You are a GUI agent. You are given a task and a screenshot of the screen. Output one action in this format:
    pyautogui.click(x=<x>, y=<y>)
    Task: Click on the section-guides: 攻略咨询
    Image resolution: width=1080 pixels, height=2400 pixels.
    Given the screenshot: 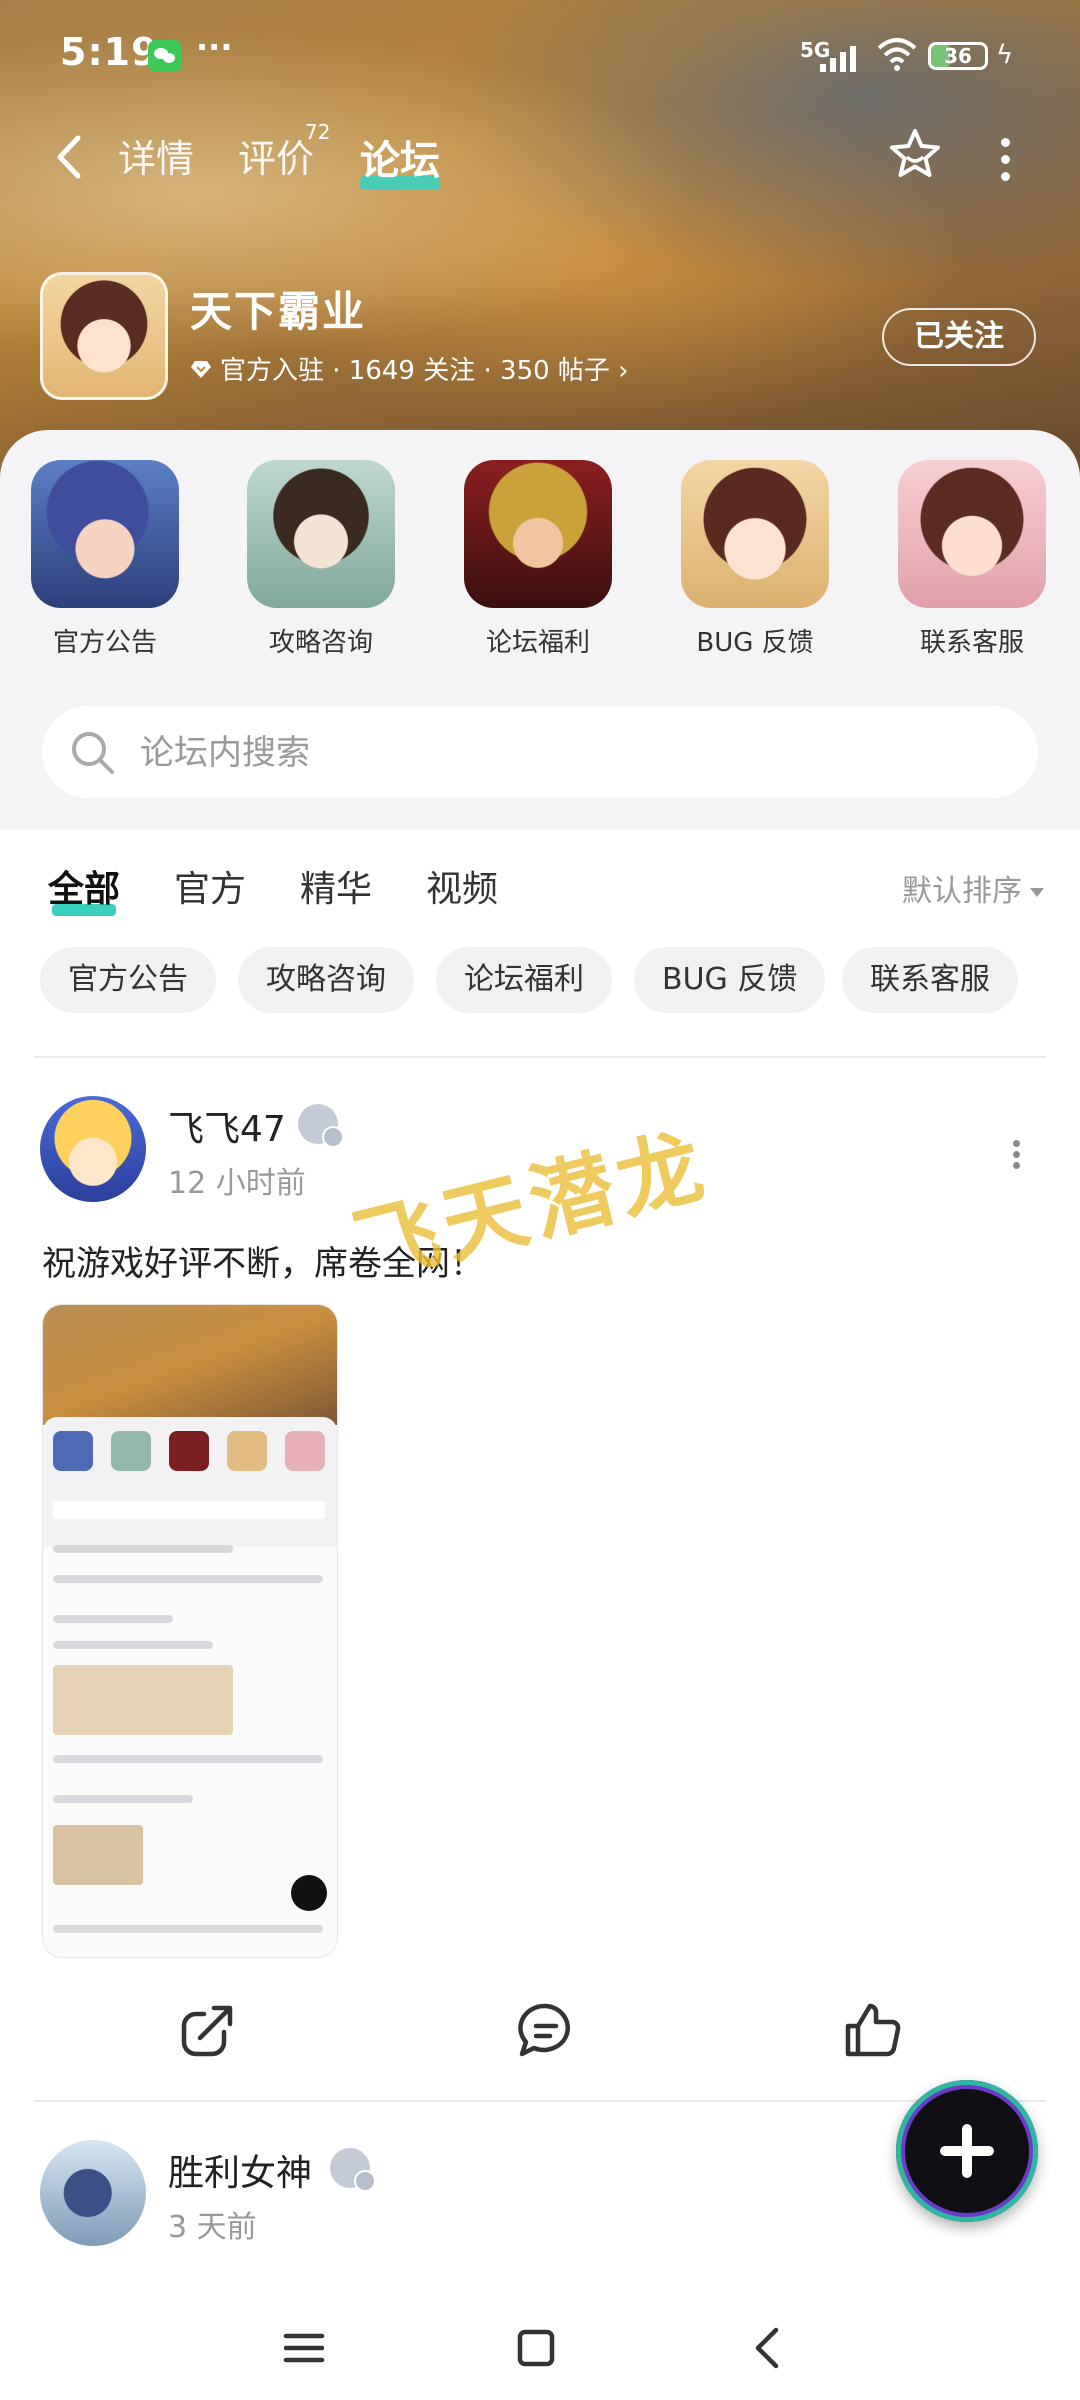 What is the action you would take?
    pyautogui.click(x=321, y=559)
    